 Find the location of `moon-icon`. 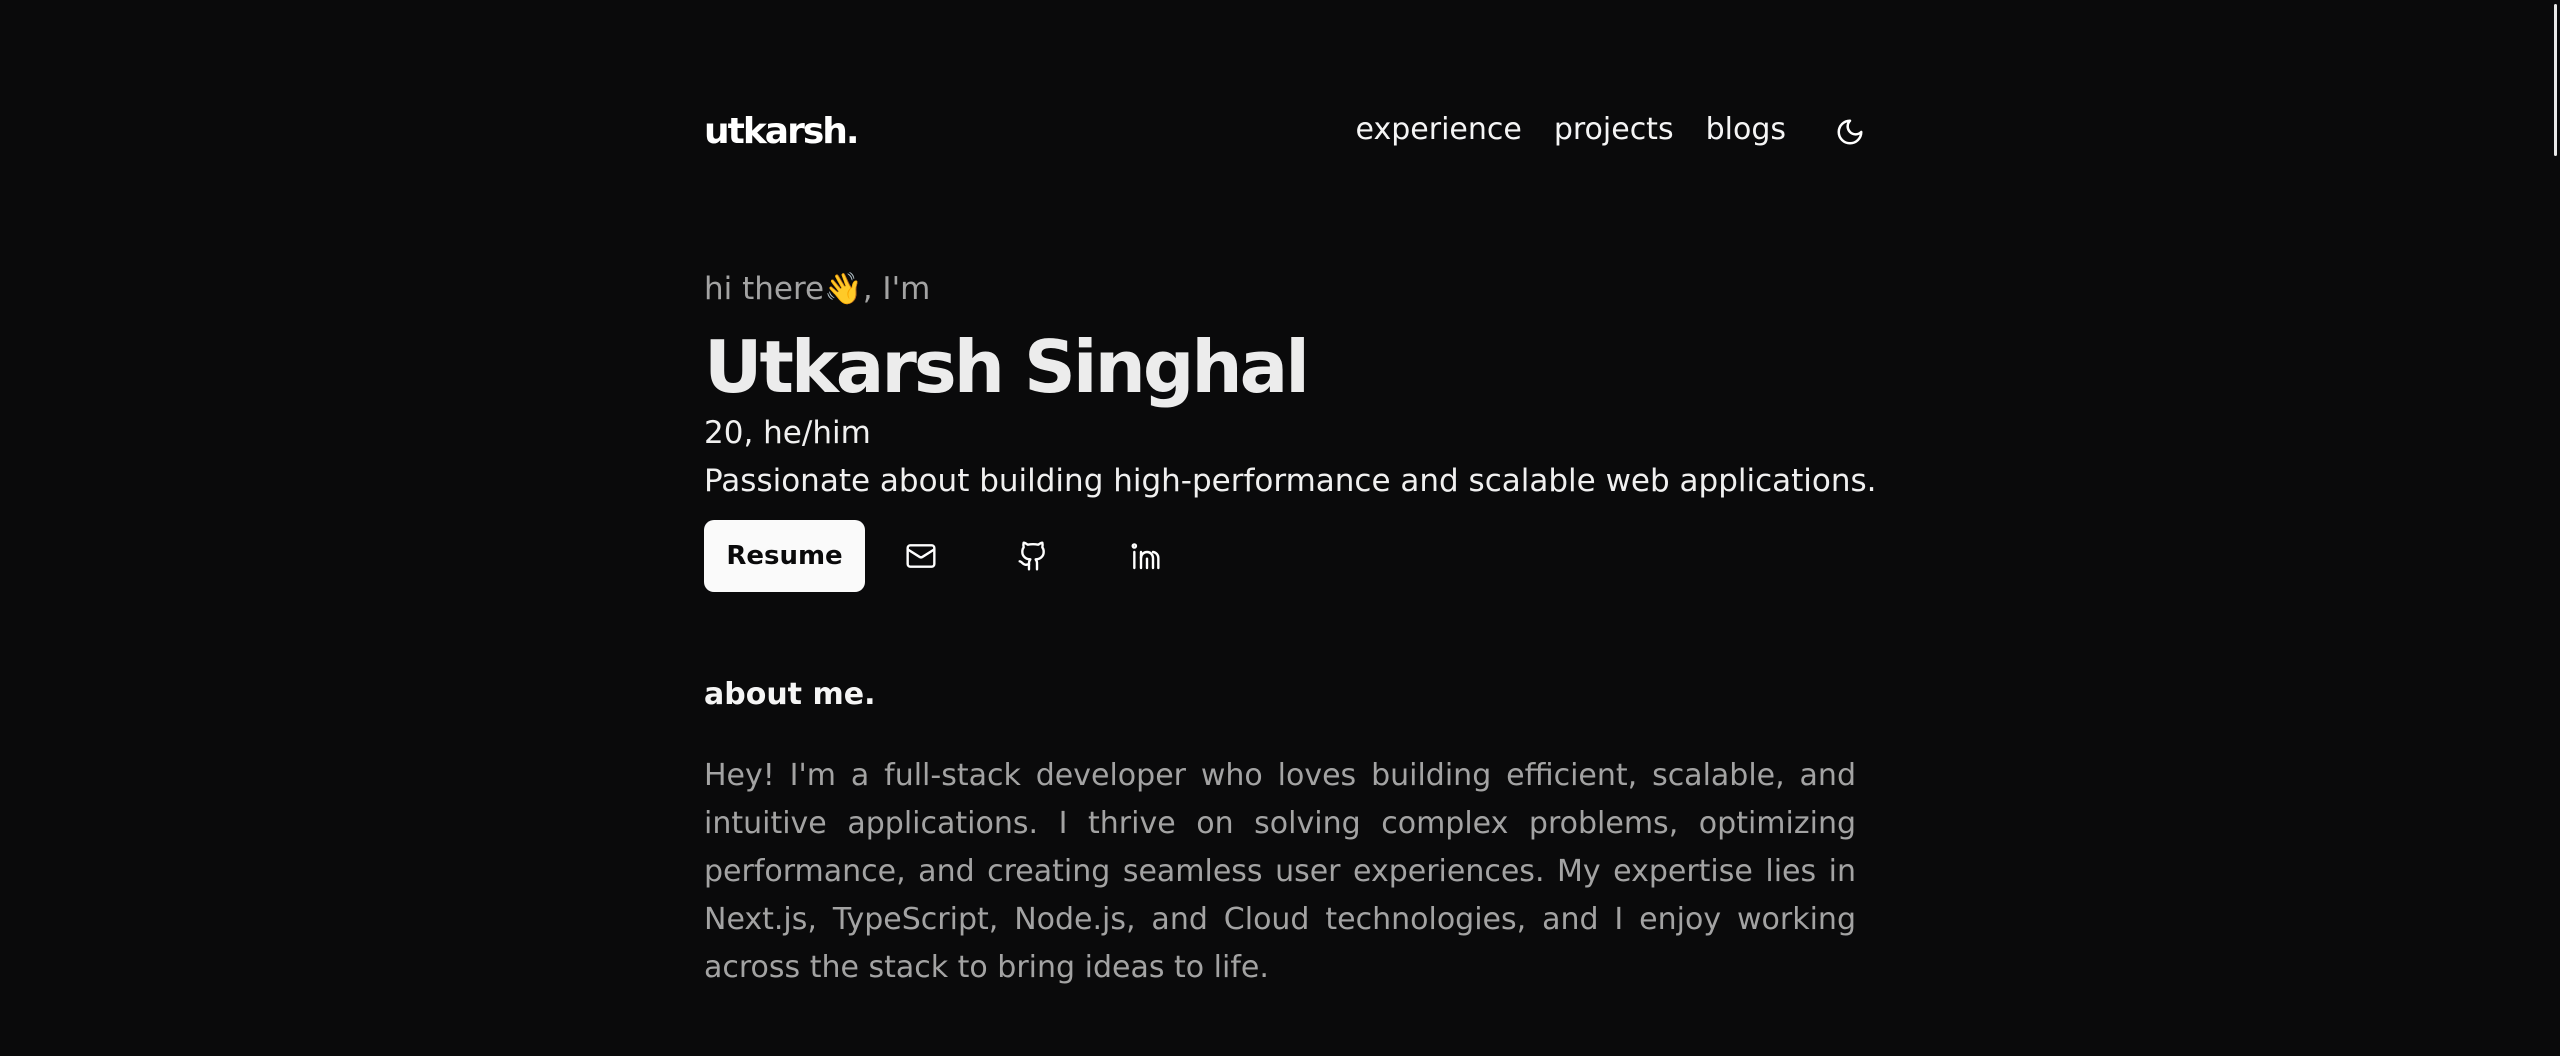

moon-icon is located at coordinates (1850, 132).